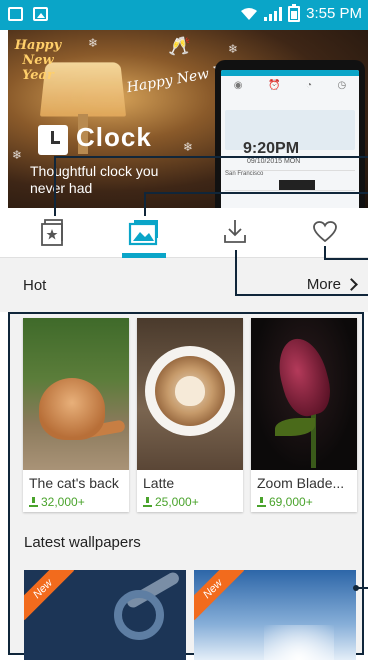  I want to click on tab-favorites, so click(325, 232).